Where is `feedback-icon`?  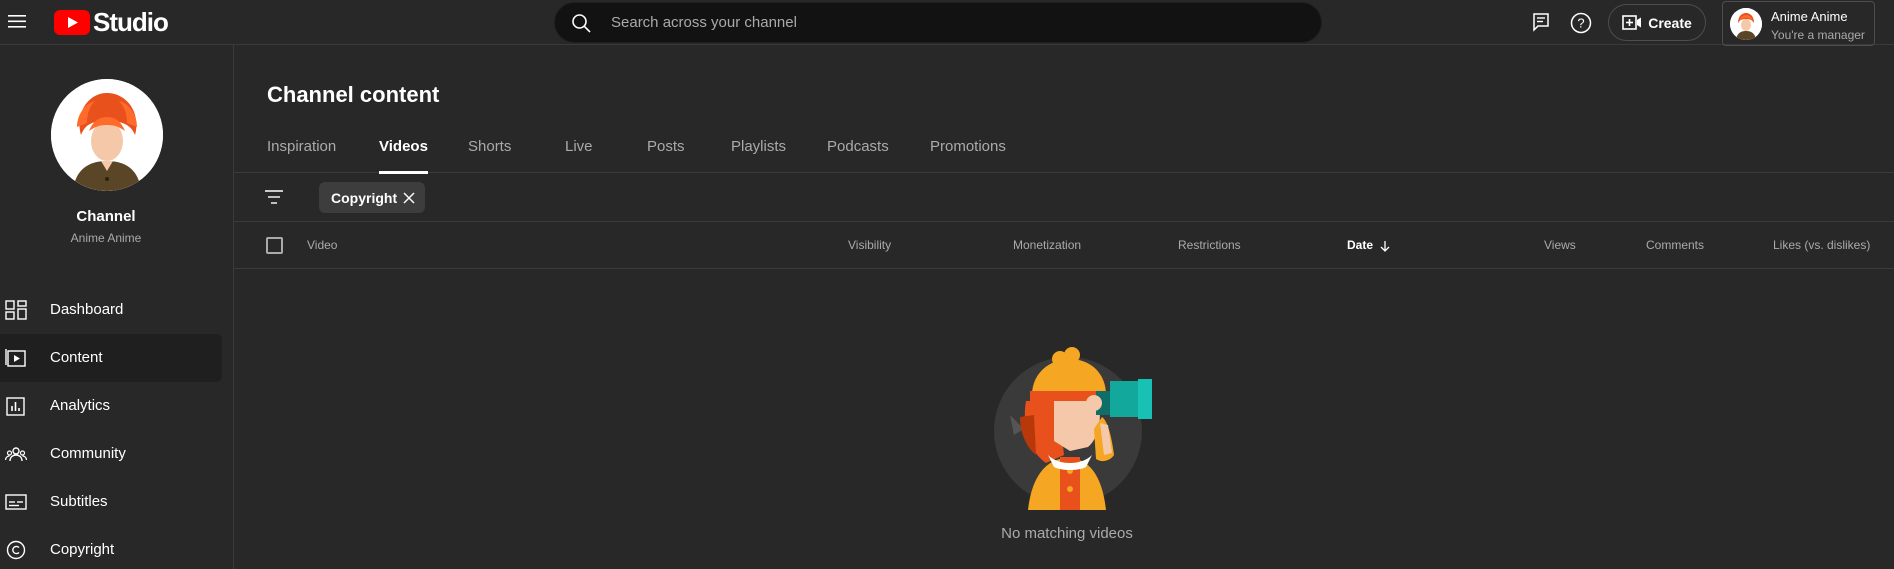 feedback-icon is located at coordinates (1542, 23).